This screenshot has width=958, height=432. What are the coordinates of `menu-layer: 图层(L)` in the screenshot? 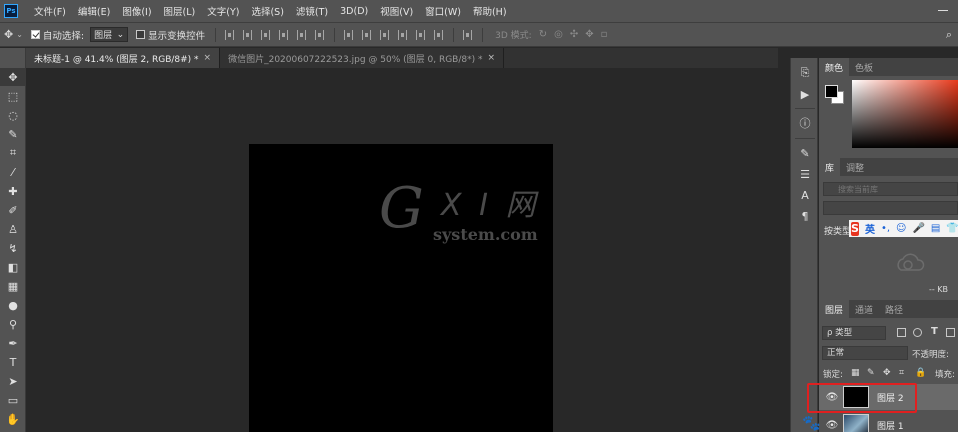 It's located at (180, 11).